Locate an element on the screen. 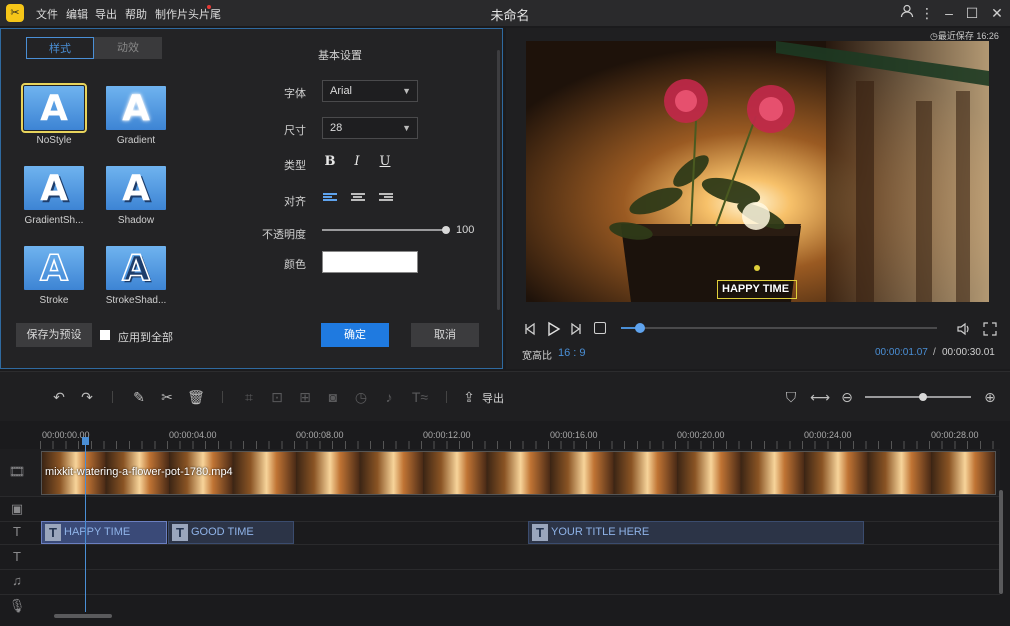 The width and height of the screenshot is (1010, 626). tab-animation: 动效 is located at coordinates (128, 48).